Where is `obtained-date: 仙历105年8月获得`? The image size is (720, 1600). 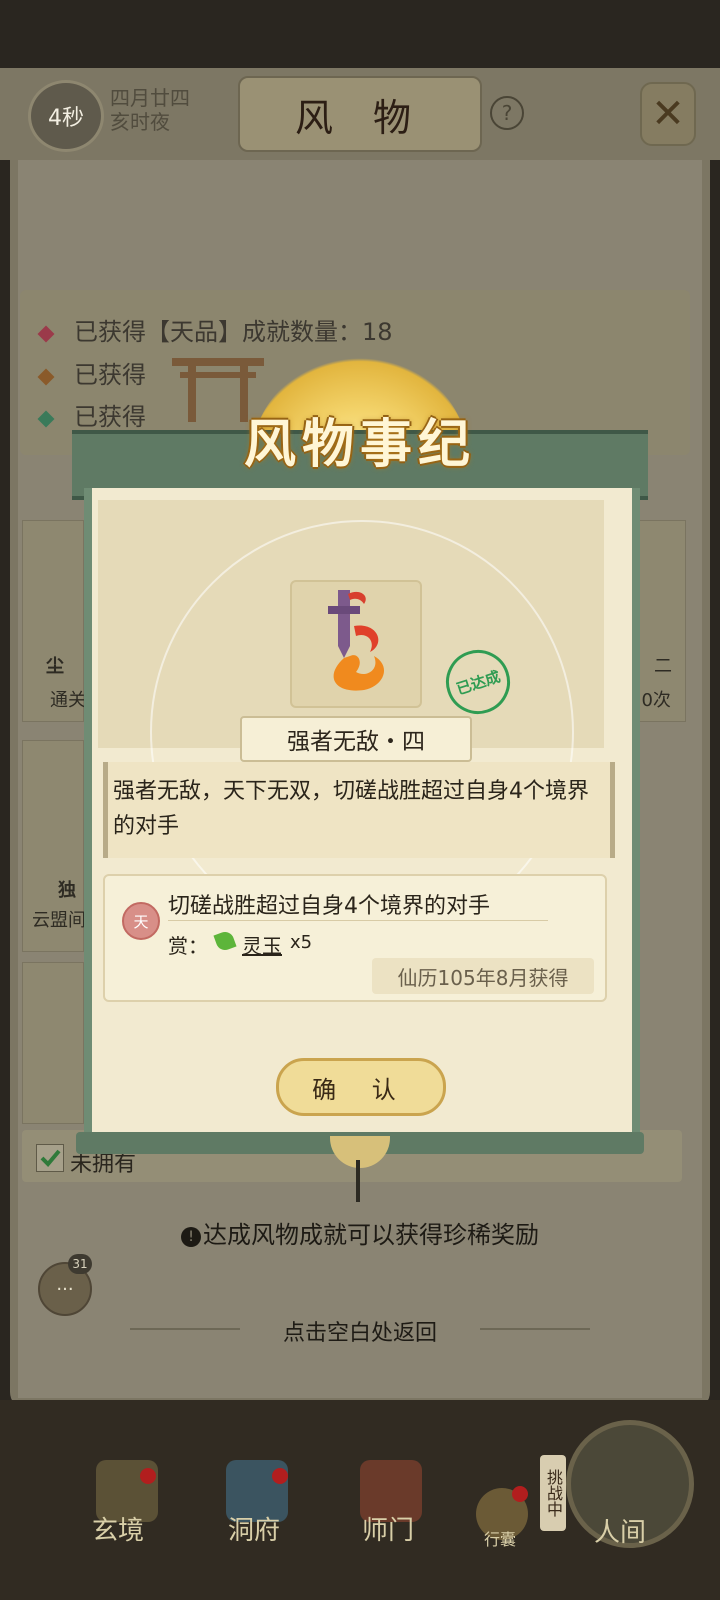
obtained-date: 仙历105年8月获得 is located at coordinates (483, 976).